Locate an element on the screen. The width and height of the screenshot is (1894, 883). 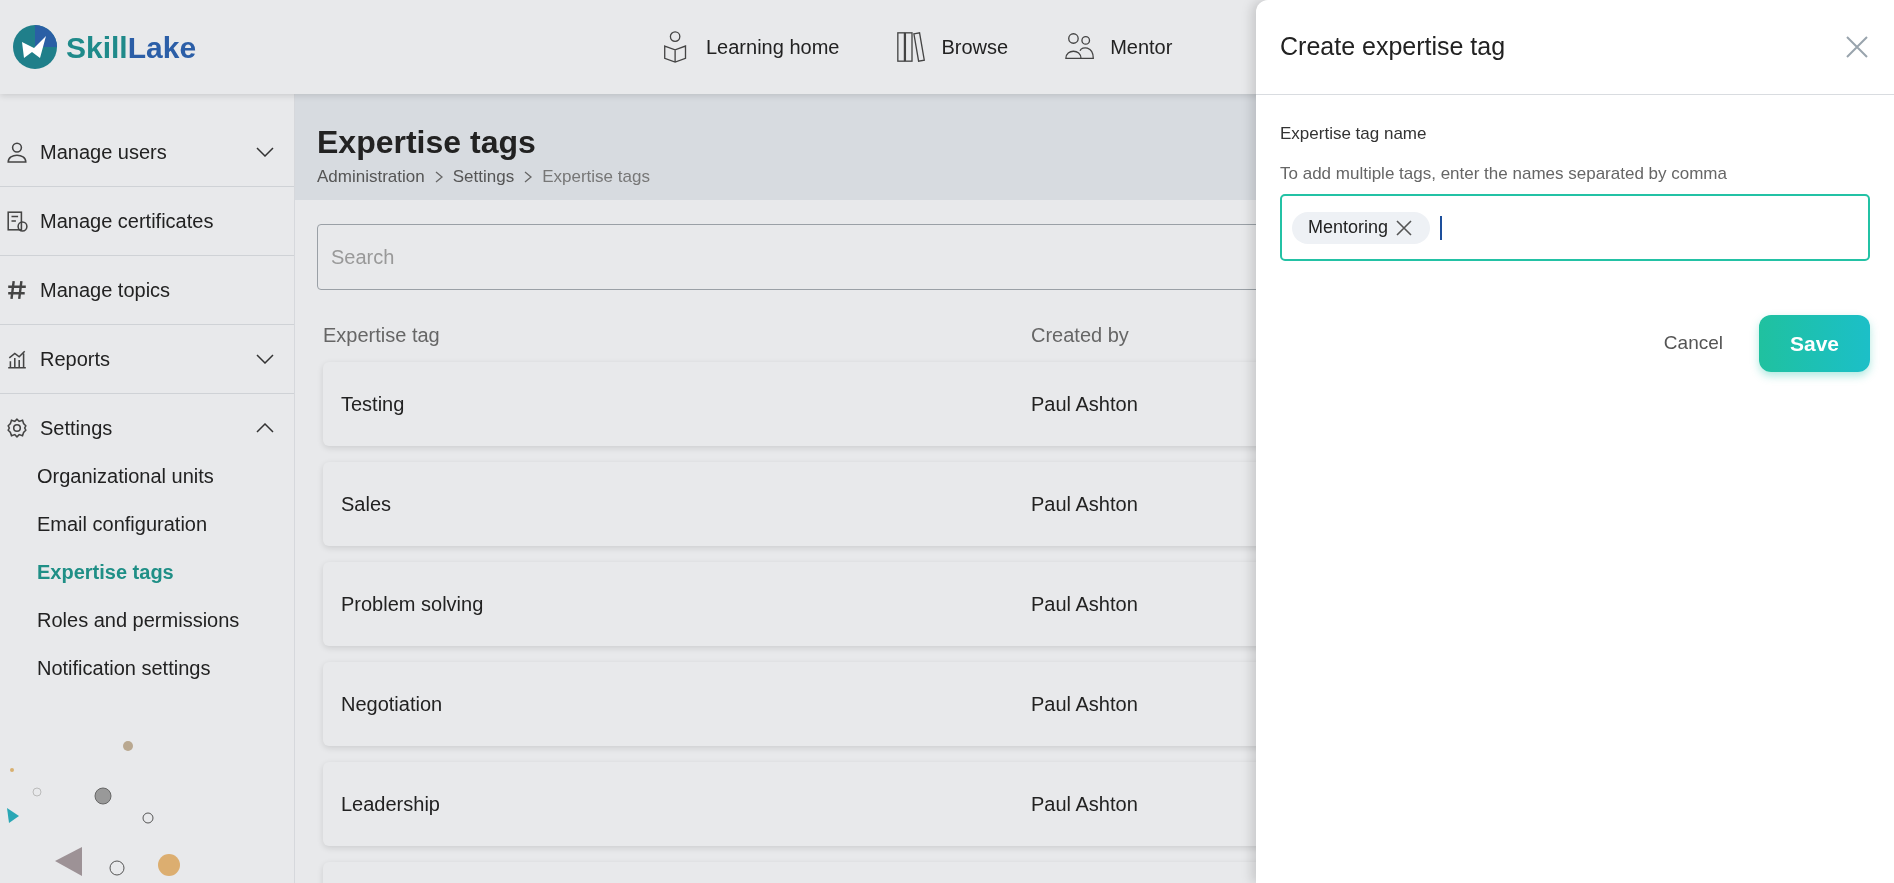
certificate-icon is located at coordinates (17, 221).